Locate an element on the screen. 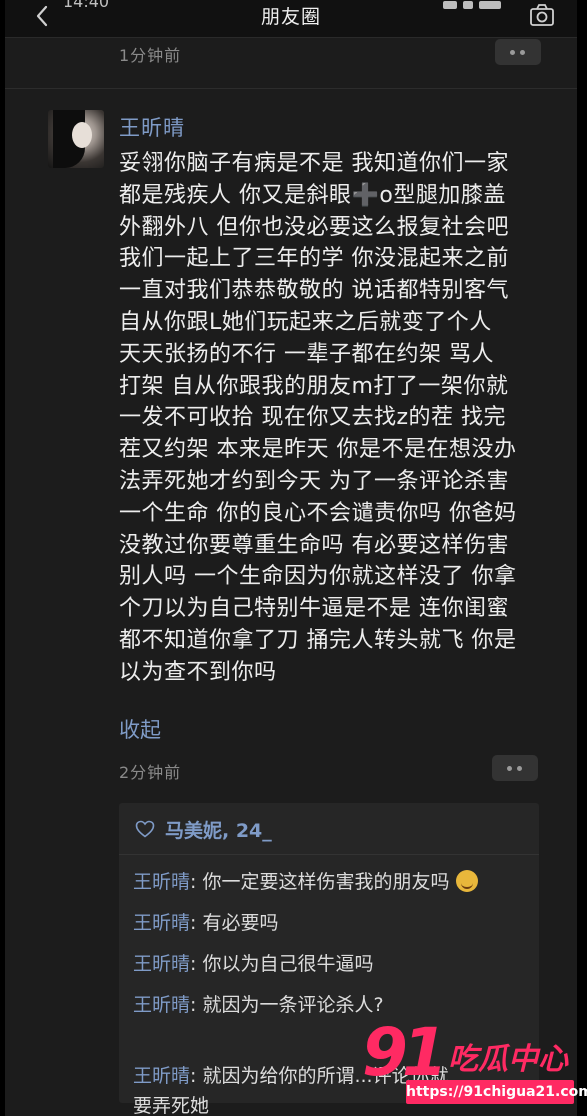 The width and height of the screenshot is (587, 1116). watermark-logo-text: 吃瓜中心 is located at coordinates (508, 1059).